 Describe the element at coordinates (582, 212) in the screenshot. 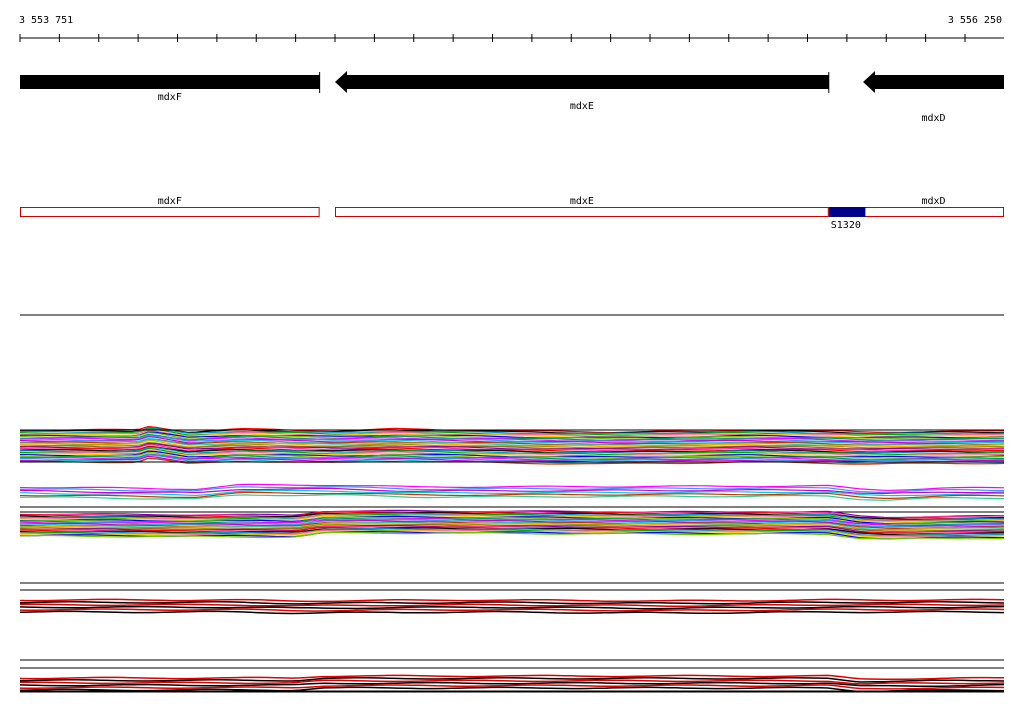

I see `gene-box-mdxE` at that location.